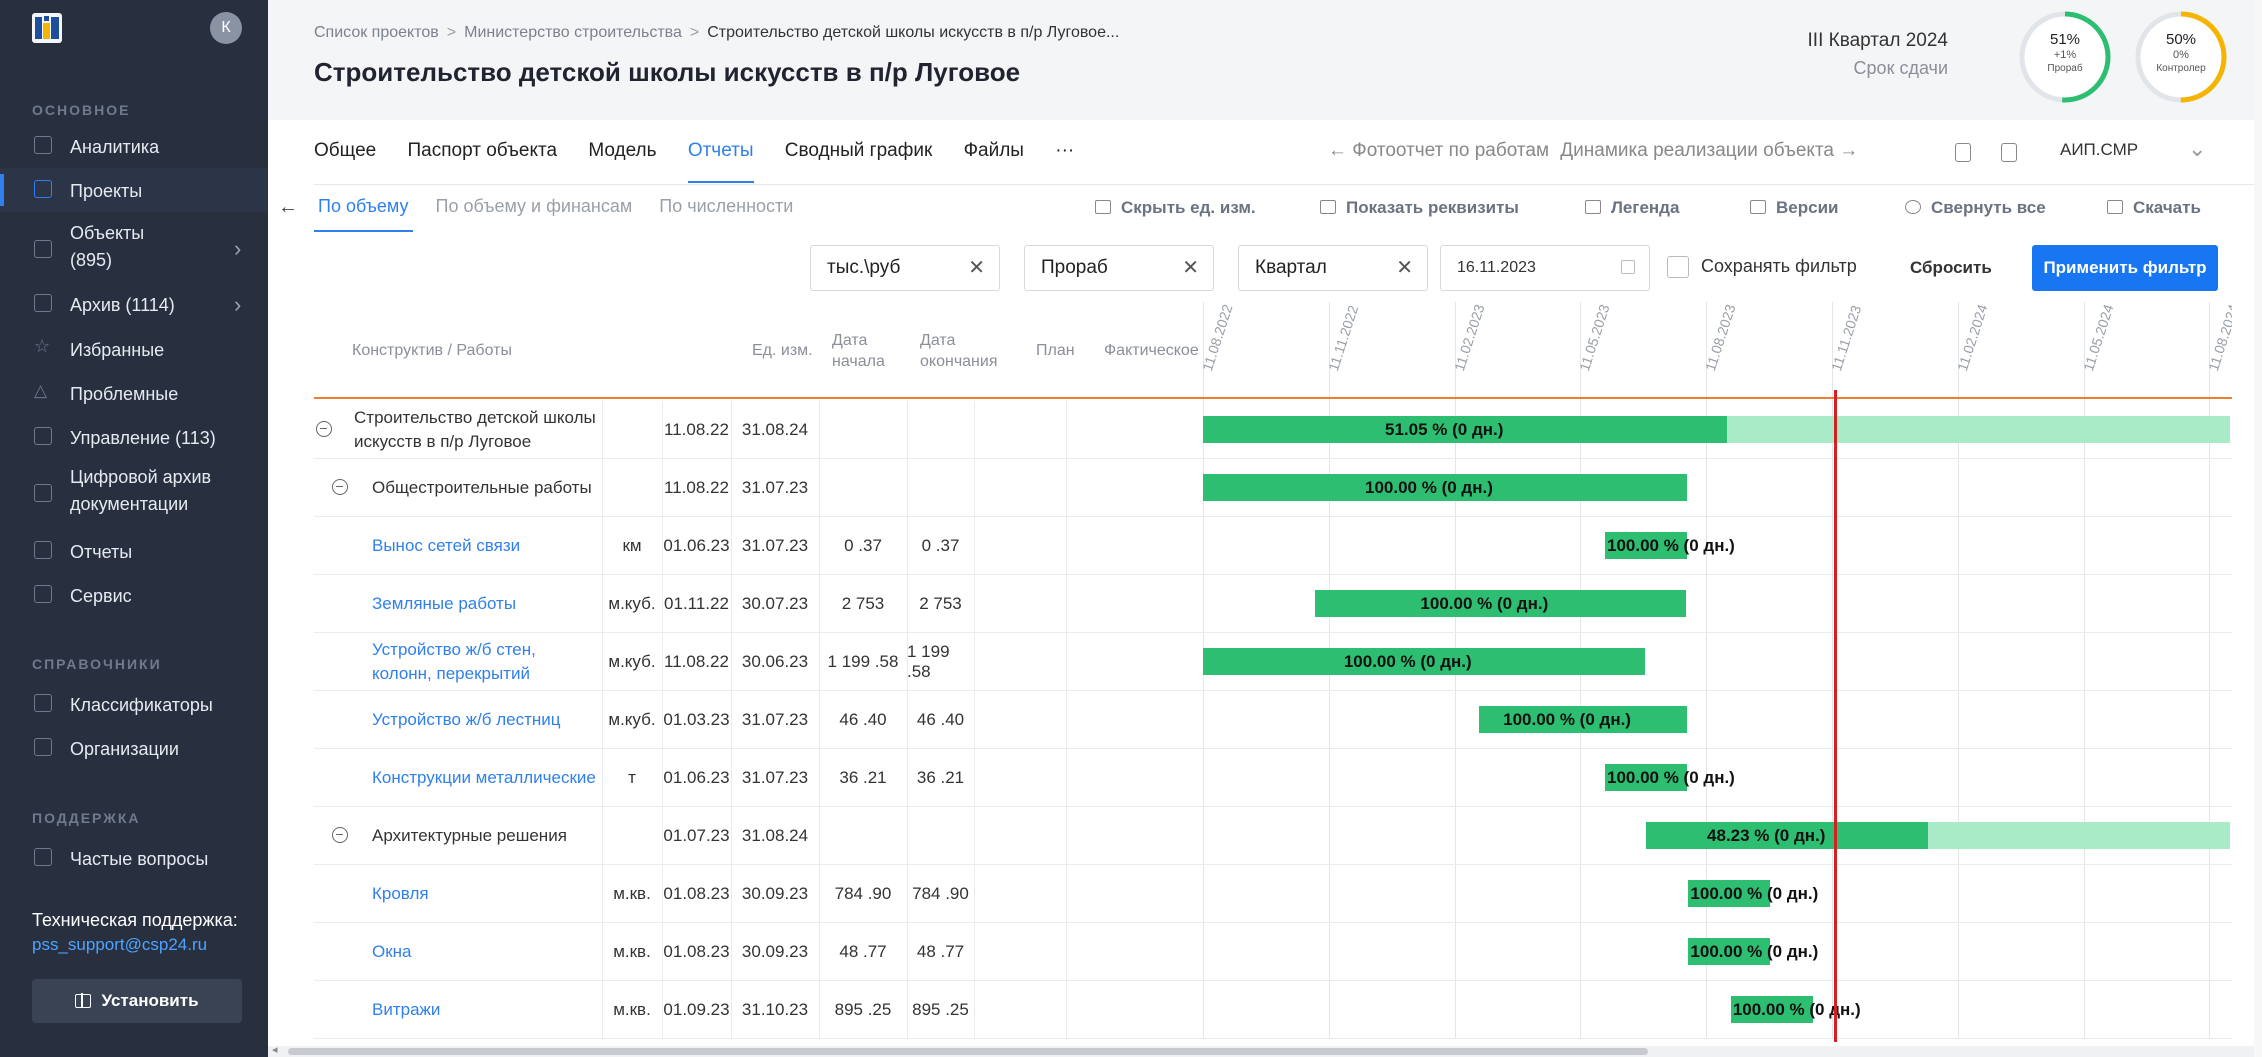 This screenshot has height=1057, width=2262. What do you see at coordinates (632, 603) in the screenshot?
I see `unit-cell: м.куб.` at bounding box center [632, 603].